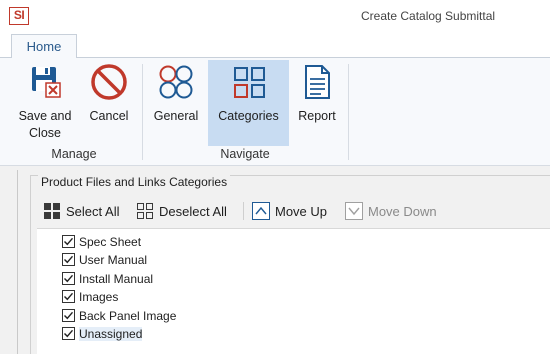 The height and width of the screenshot is (354, 550). Describe the element at coordinates (301, 211) in the screenshot. I see `move-up-label: Move Up` at that location.